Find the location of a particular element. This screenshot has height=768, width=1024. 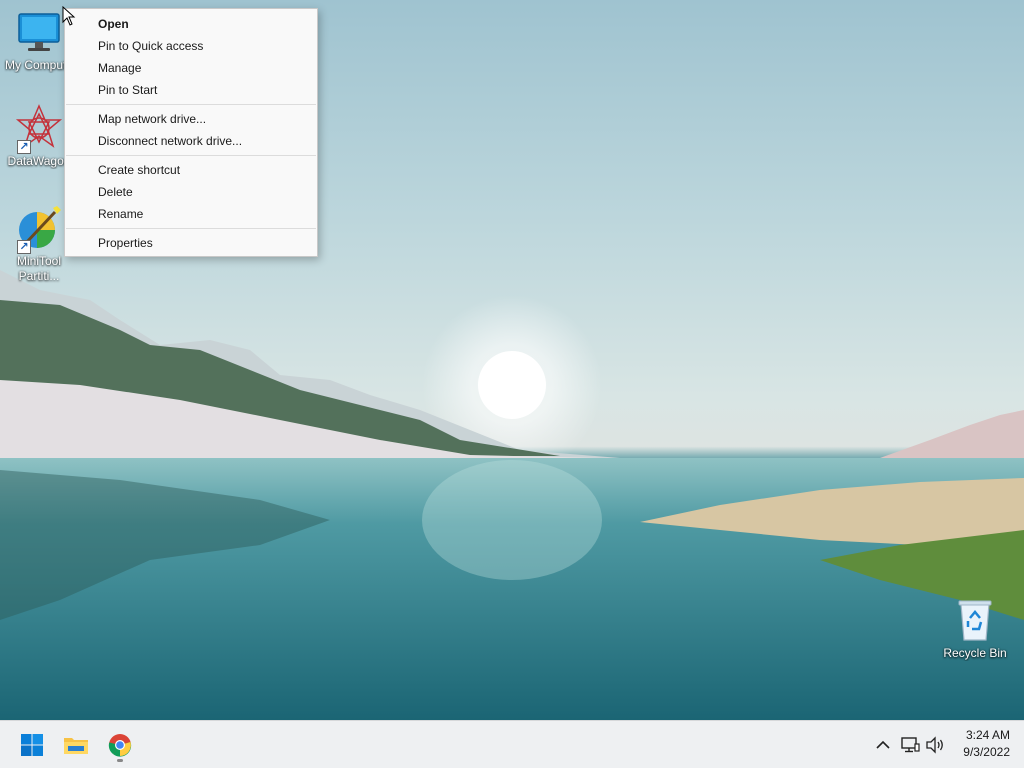

network-icon is located at coordinates (910, 745).